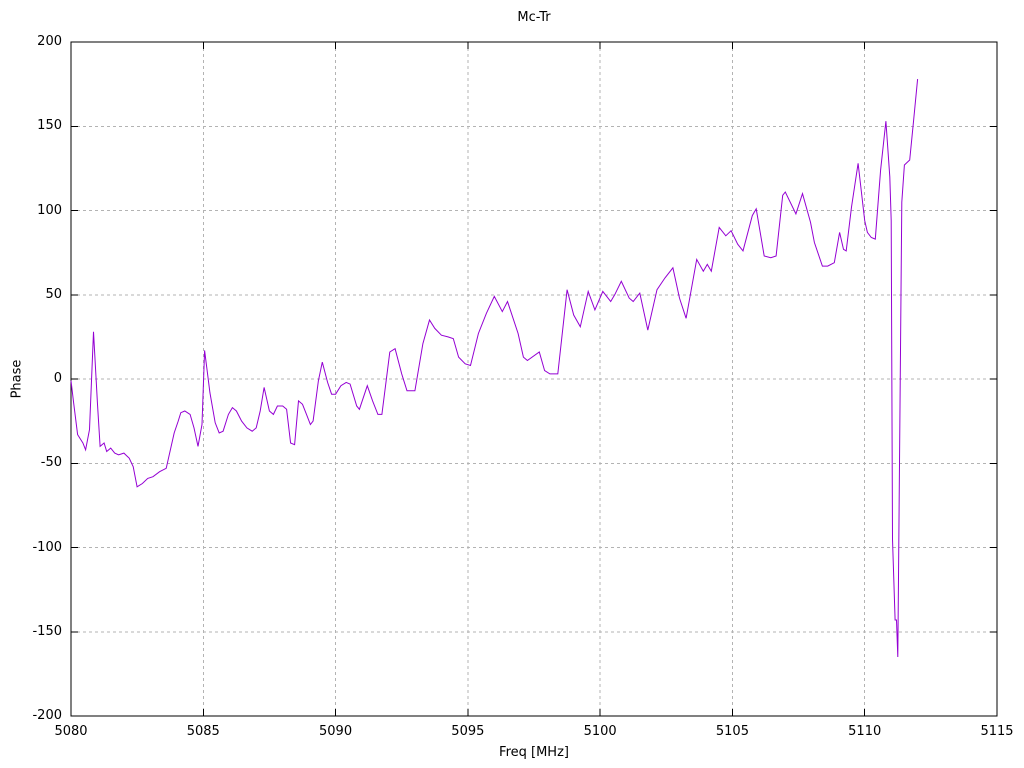 This screenshot has height=768, width=1024. What do you see at coordinates (534, 17) in the screenshot?
I see `chart-title: Mc-Tr` at bounding box center [534, 17].